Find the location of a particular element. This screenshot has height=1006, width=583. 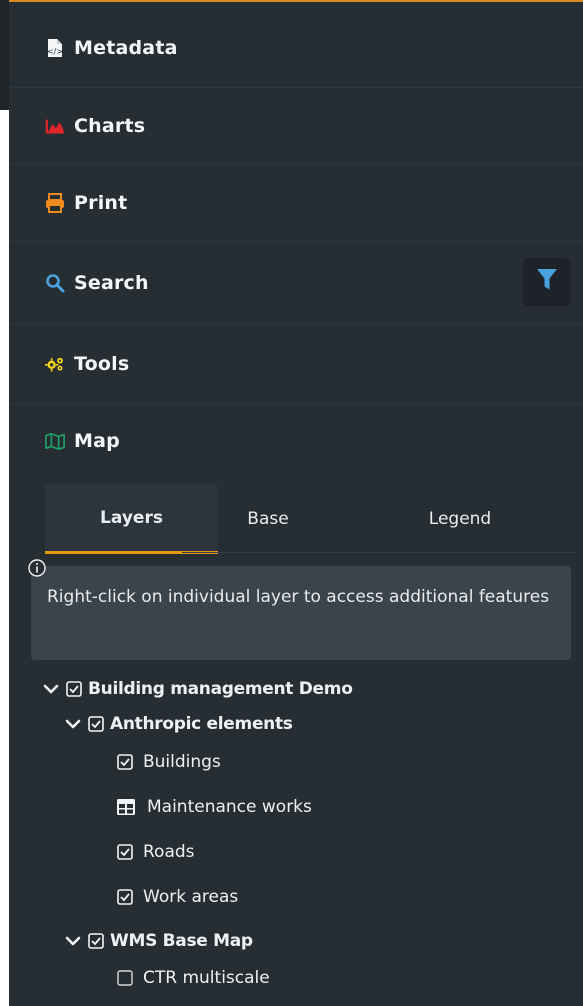

checkbox-unchecked-icon is located at coordinates (125, 978).